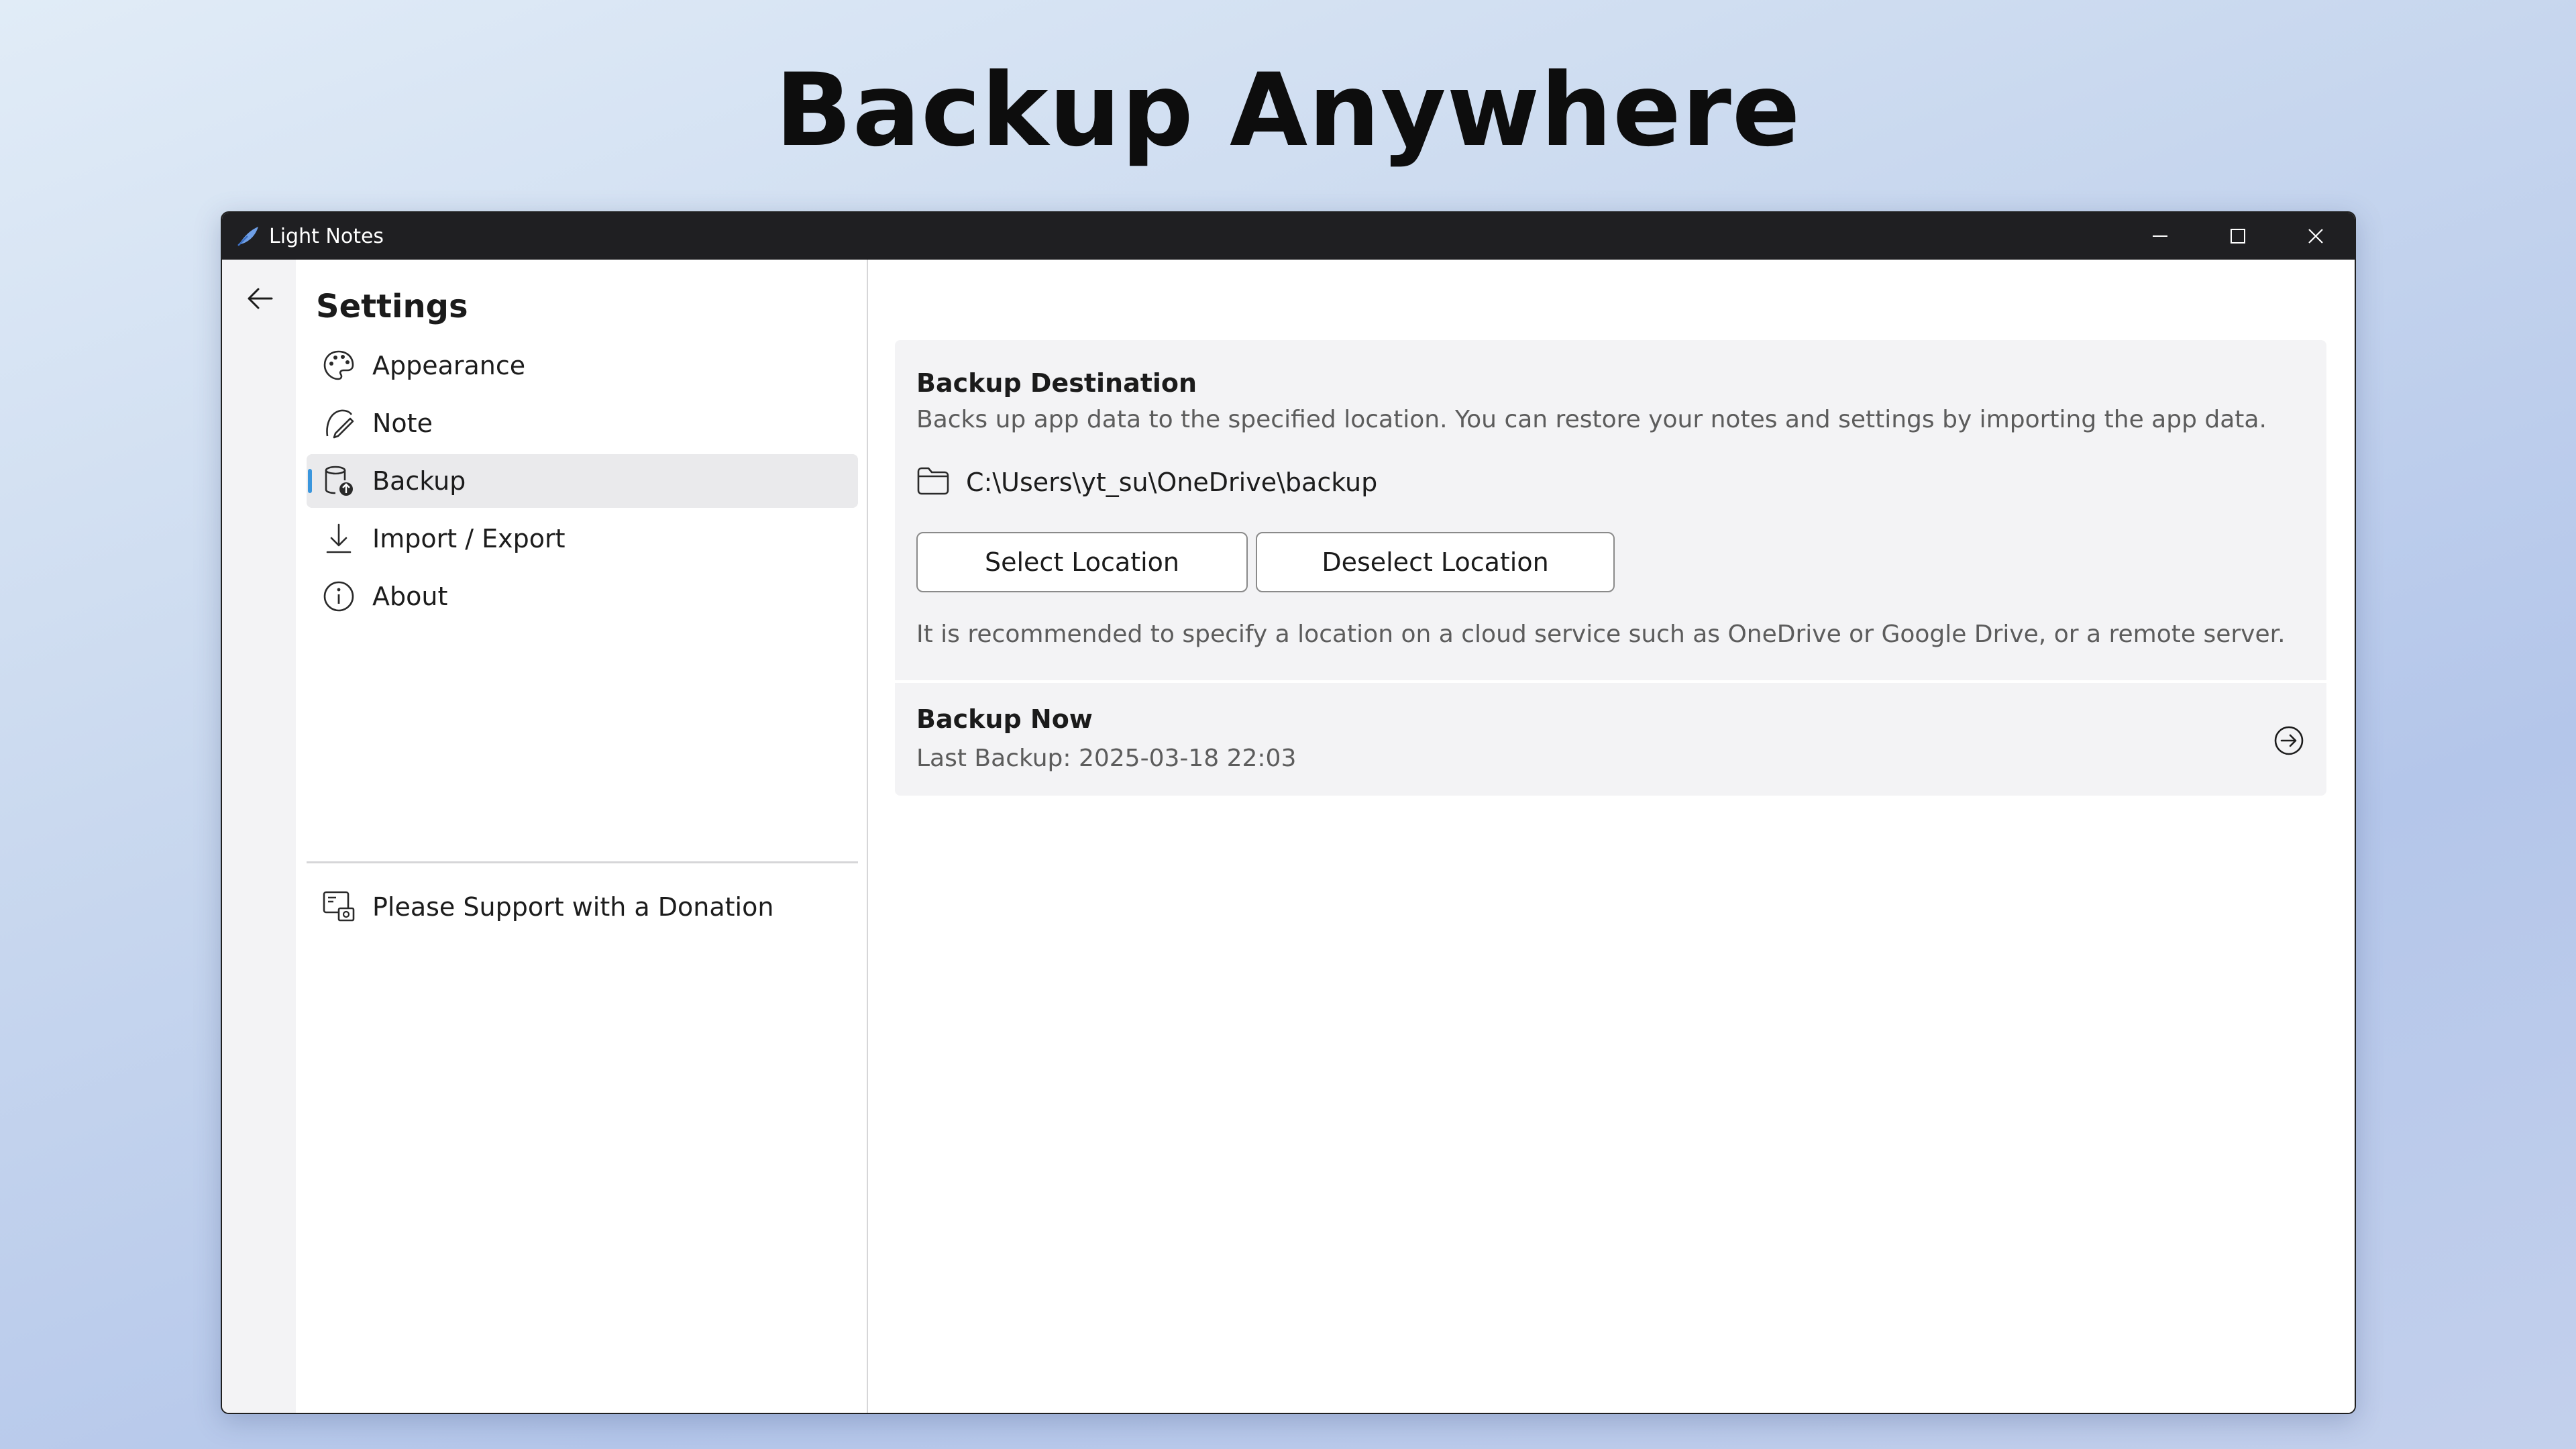 The width and height of the screenshot is (2576, 1449). What do you see at coordinates (1106, 758) in the screenshot?
I see `last-backup-time: Last Backup: 2025-03-18 22:03` at bounding box center [1106, 758].